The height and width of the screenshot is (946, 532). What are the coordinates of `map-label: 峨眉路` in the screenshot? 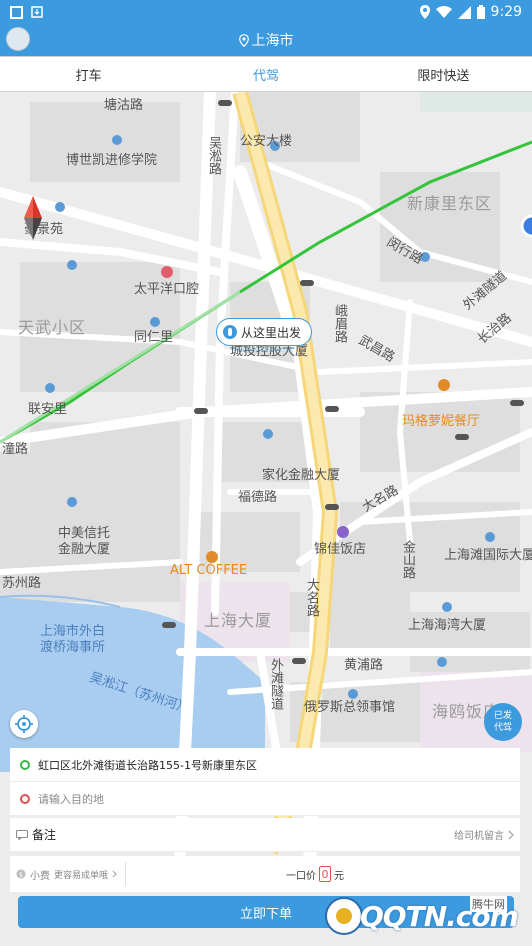 It's located at (339, 323).